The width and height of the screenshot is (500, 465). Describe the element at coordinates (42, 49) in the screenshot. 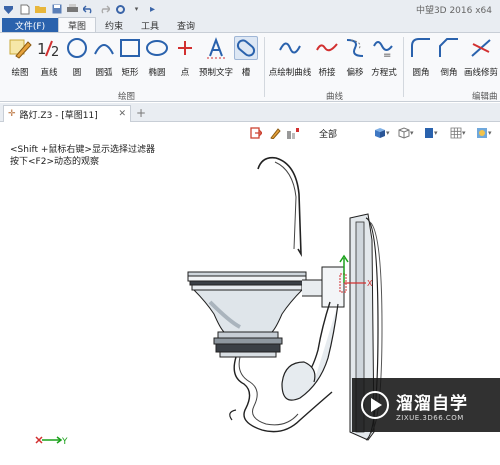

I see `svg-text: 1` at that location.